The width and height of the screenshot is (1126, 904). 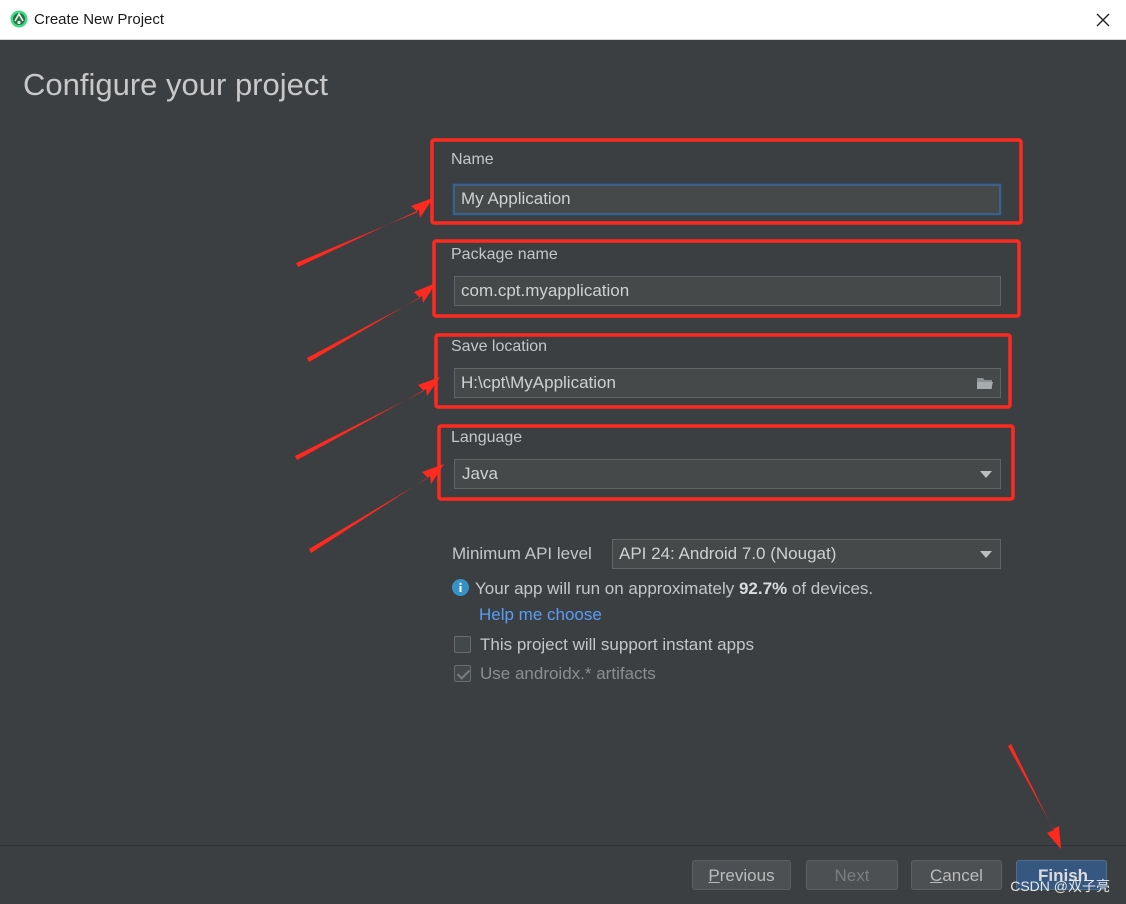 What do you see at coordinates (727, 383) in the screenshot?
I see `save-location-input: H:\cpt\MyApplication` at bounding box center [727, 383].